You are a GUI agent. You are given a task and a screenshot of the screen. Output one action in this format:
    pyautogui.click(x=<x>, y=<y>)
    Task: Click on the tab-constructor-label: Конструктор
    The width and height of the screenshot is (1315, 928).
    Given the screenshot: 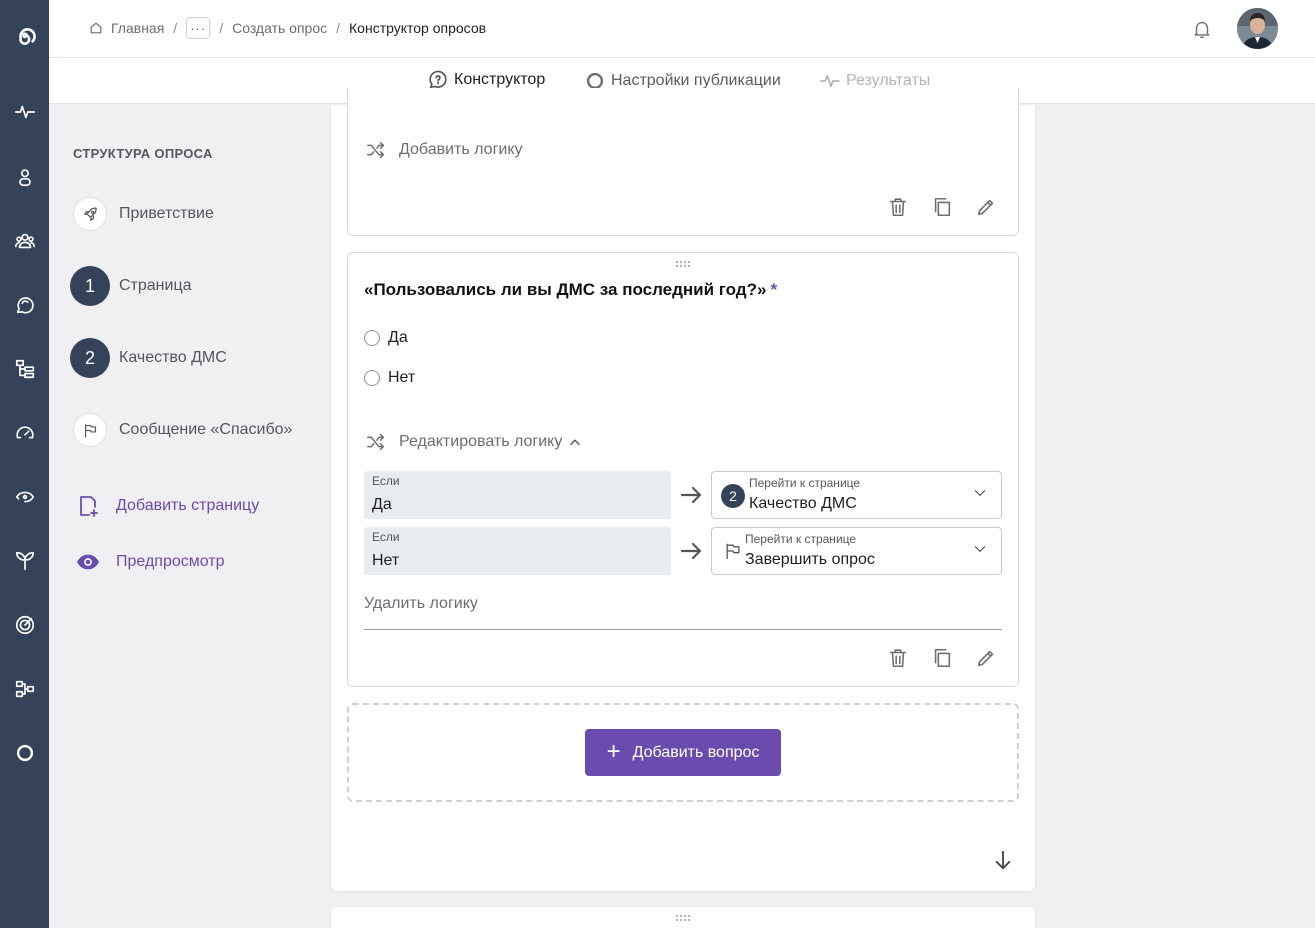 What is the action you would take?
    pyautogui.click(x=500, y=79)
    